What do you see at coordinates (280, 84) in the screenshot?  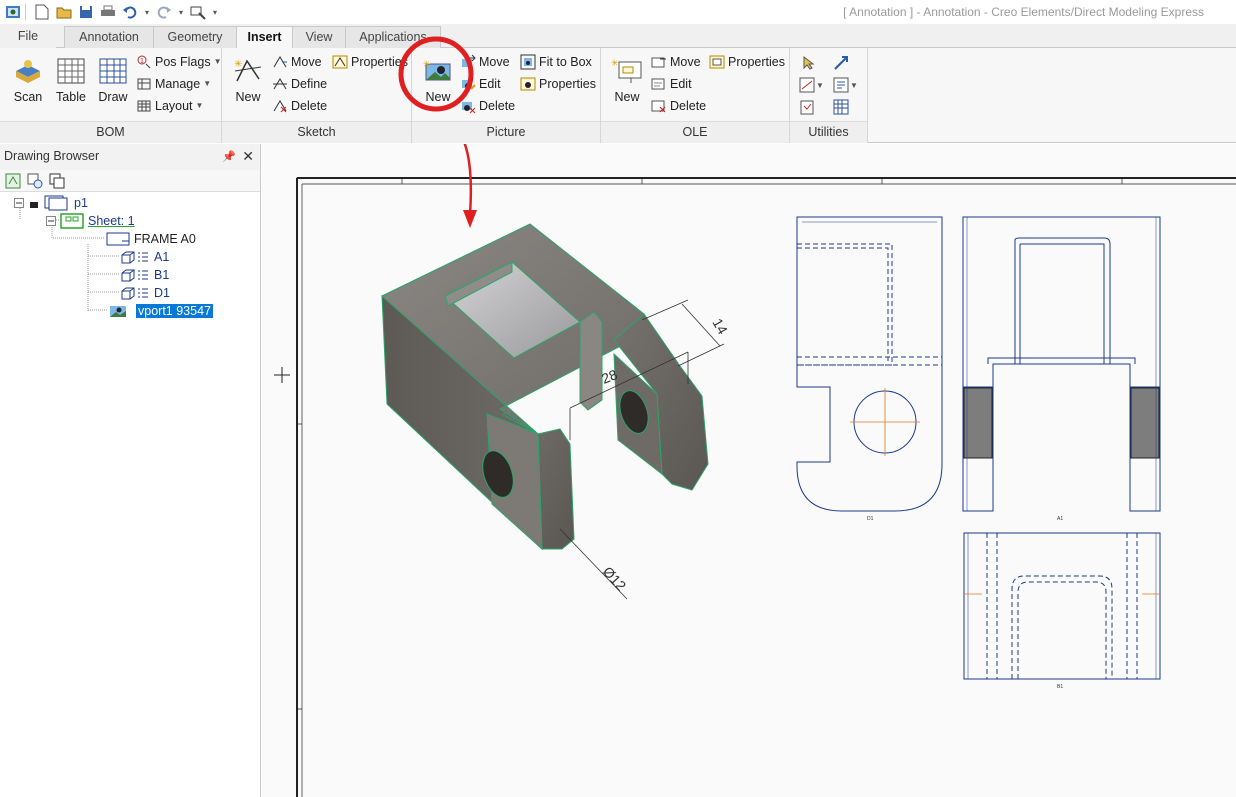 I see `define-icon` at bounding box center [280, 84].